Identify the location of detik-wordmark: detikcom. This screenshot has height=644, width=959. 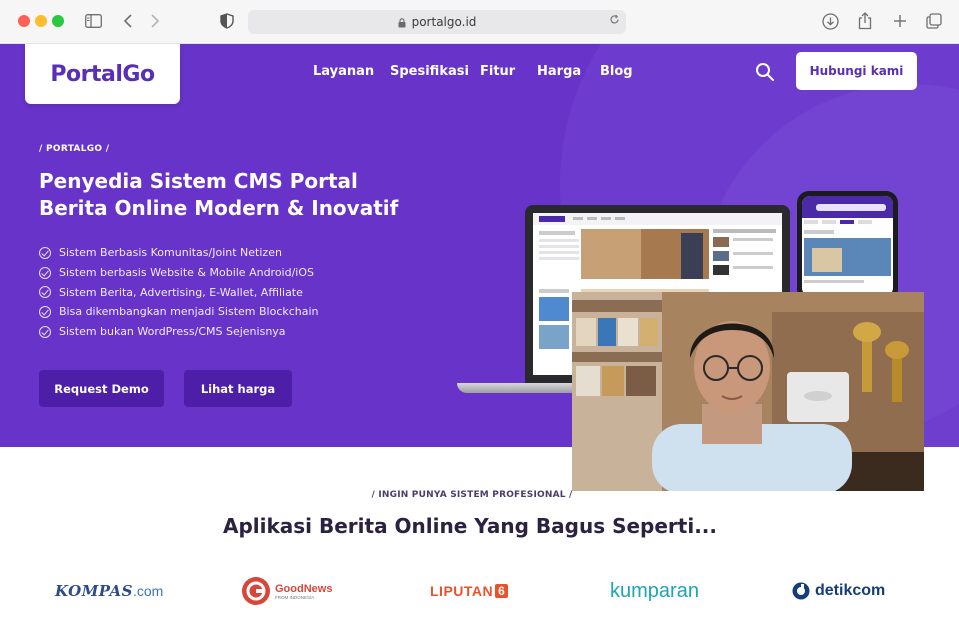
(850, 590).